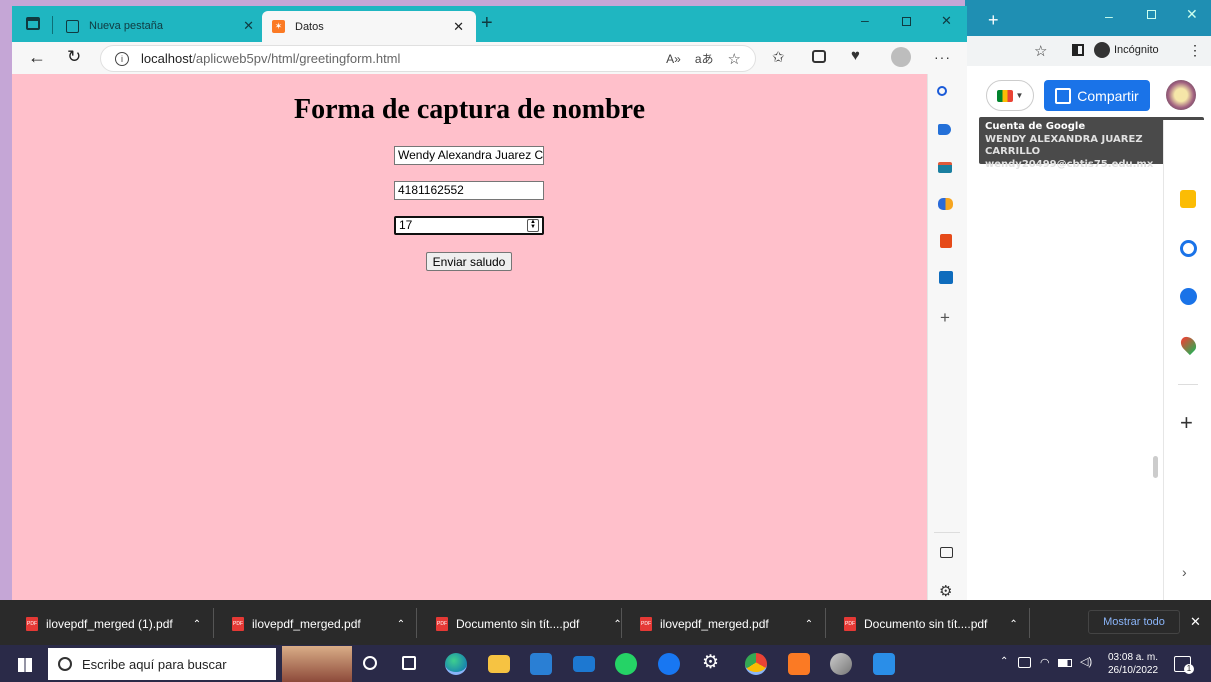  I want to click on share-button: Compartir, so click(1097, 95).